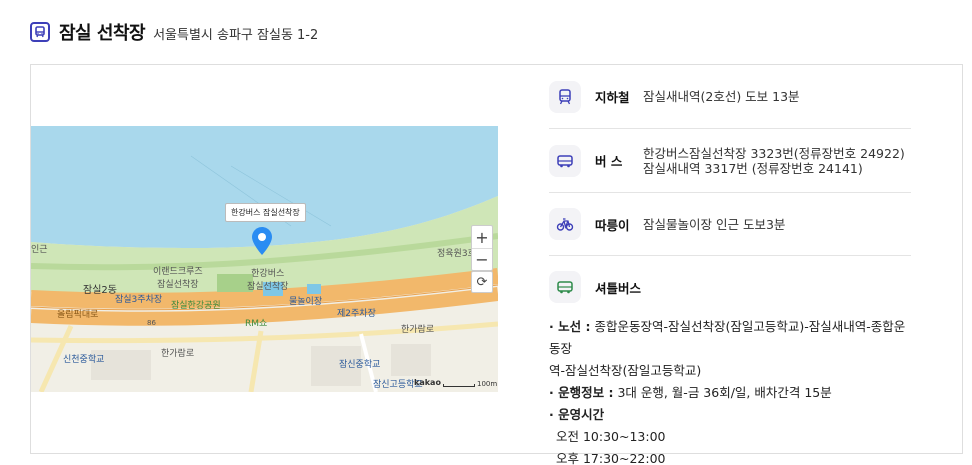 Image resolution: width=972 pixels, height=465 pixels. Describe the element at coordinates (256, 324) in the screenshot. I see `map-label-rm: RM쇼` at that location.